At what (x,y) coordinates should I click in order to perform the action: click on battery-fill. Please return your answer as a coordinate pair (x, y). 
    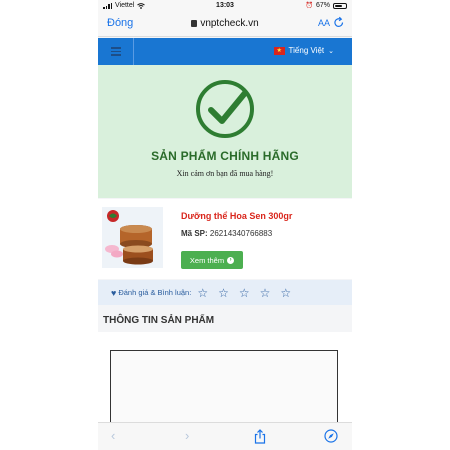
    Looking at the image, I should click on (338, 5).